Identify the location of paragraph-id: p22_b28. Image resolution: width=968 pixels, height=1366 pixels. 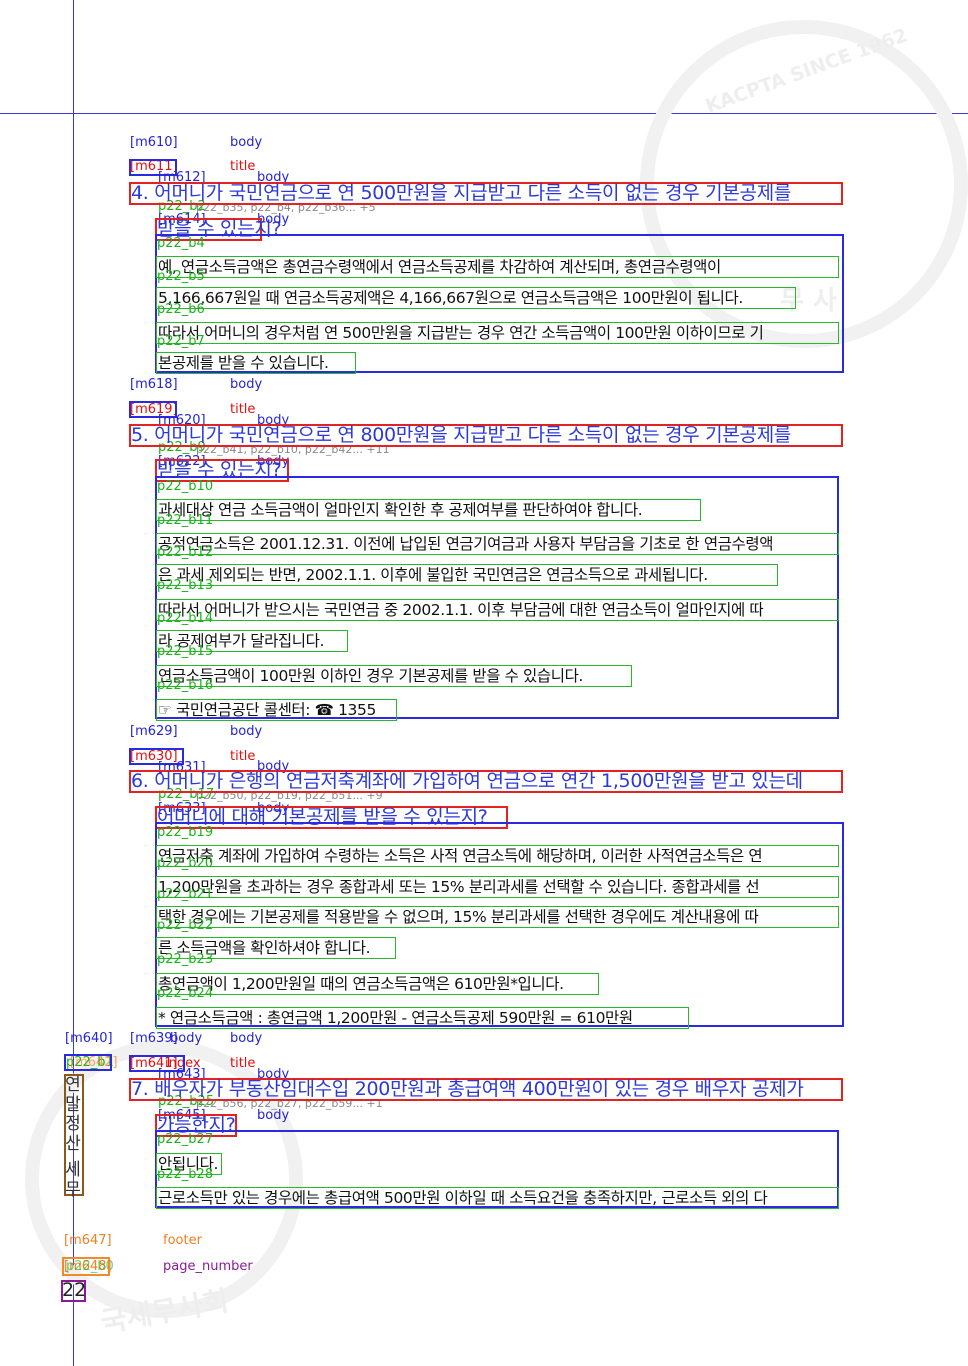
(185, 1174).